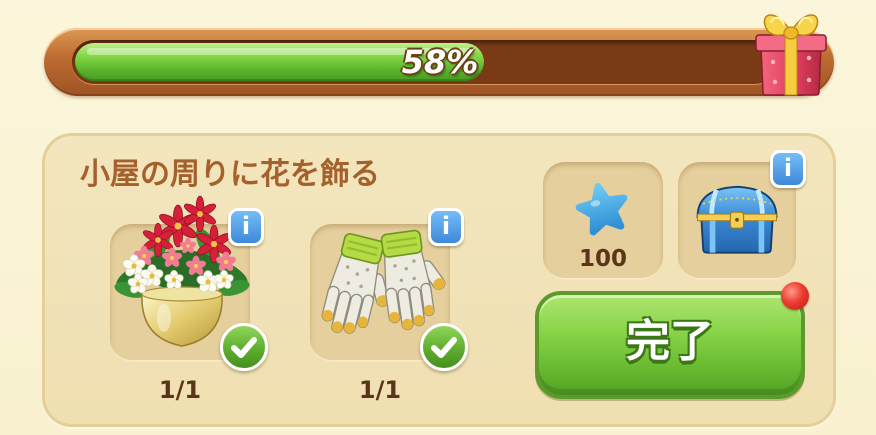  Describe the element at coordinates (602, 259) in the screenshot. I see `reward-star-amount: 100` at that location.